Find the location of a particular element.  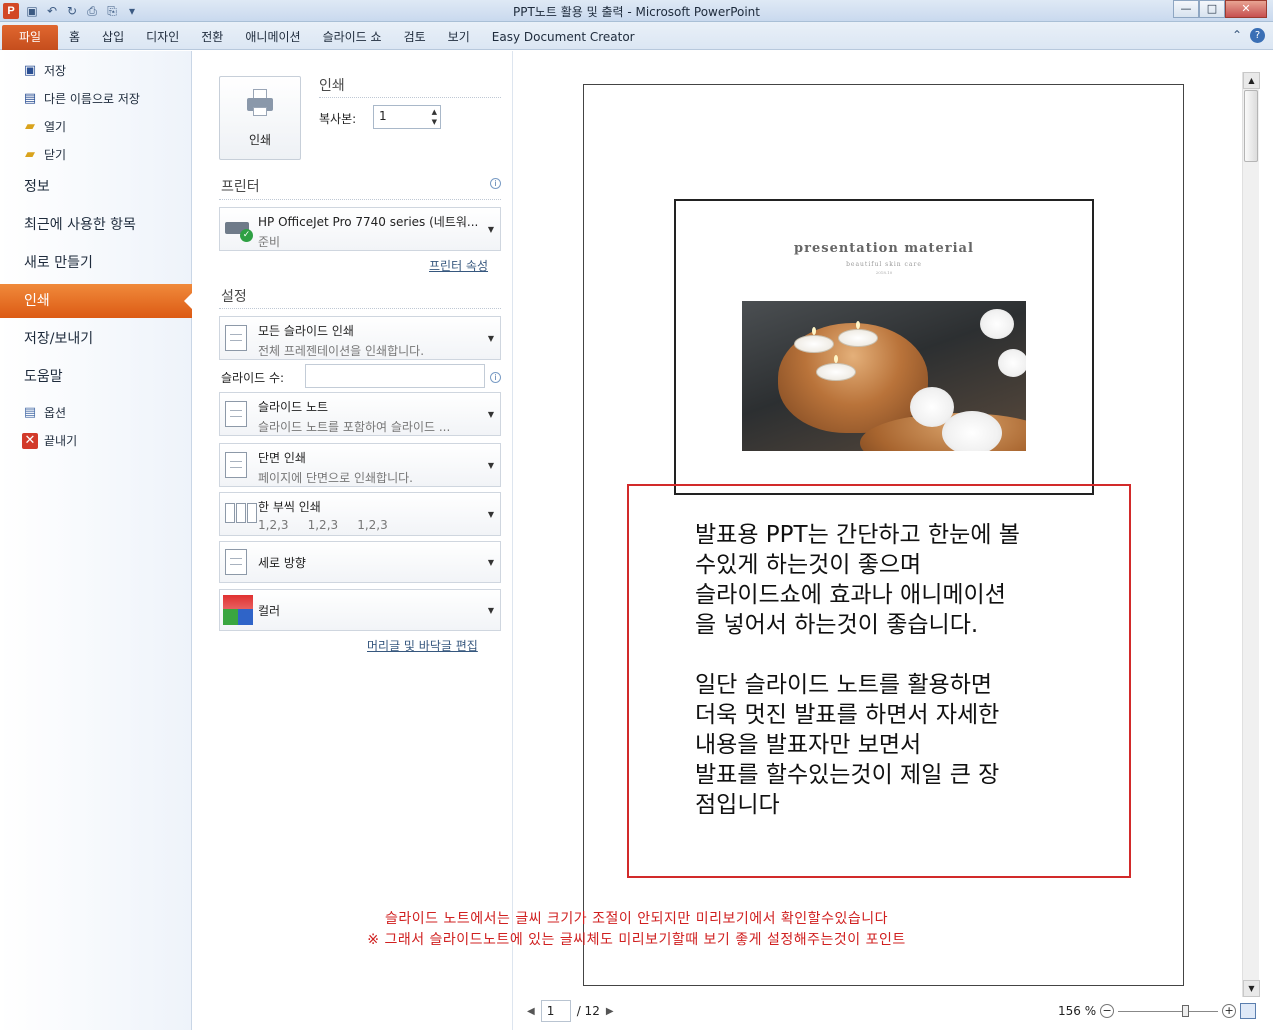

close-folder-icon: ▰ is located at coordinates (30, 154).